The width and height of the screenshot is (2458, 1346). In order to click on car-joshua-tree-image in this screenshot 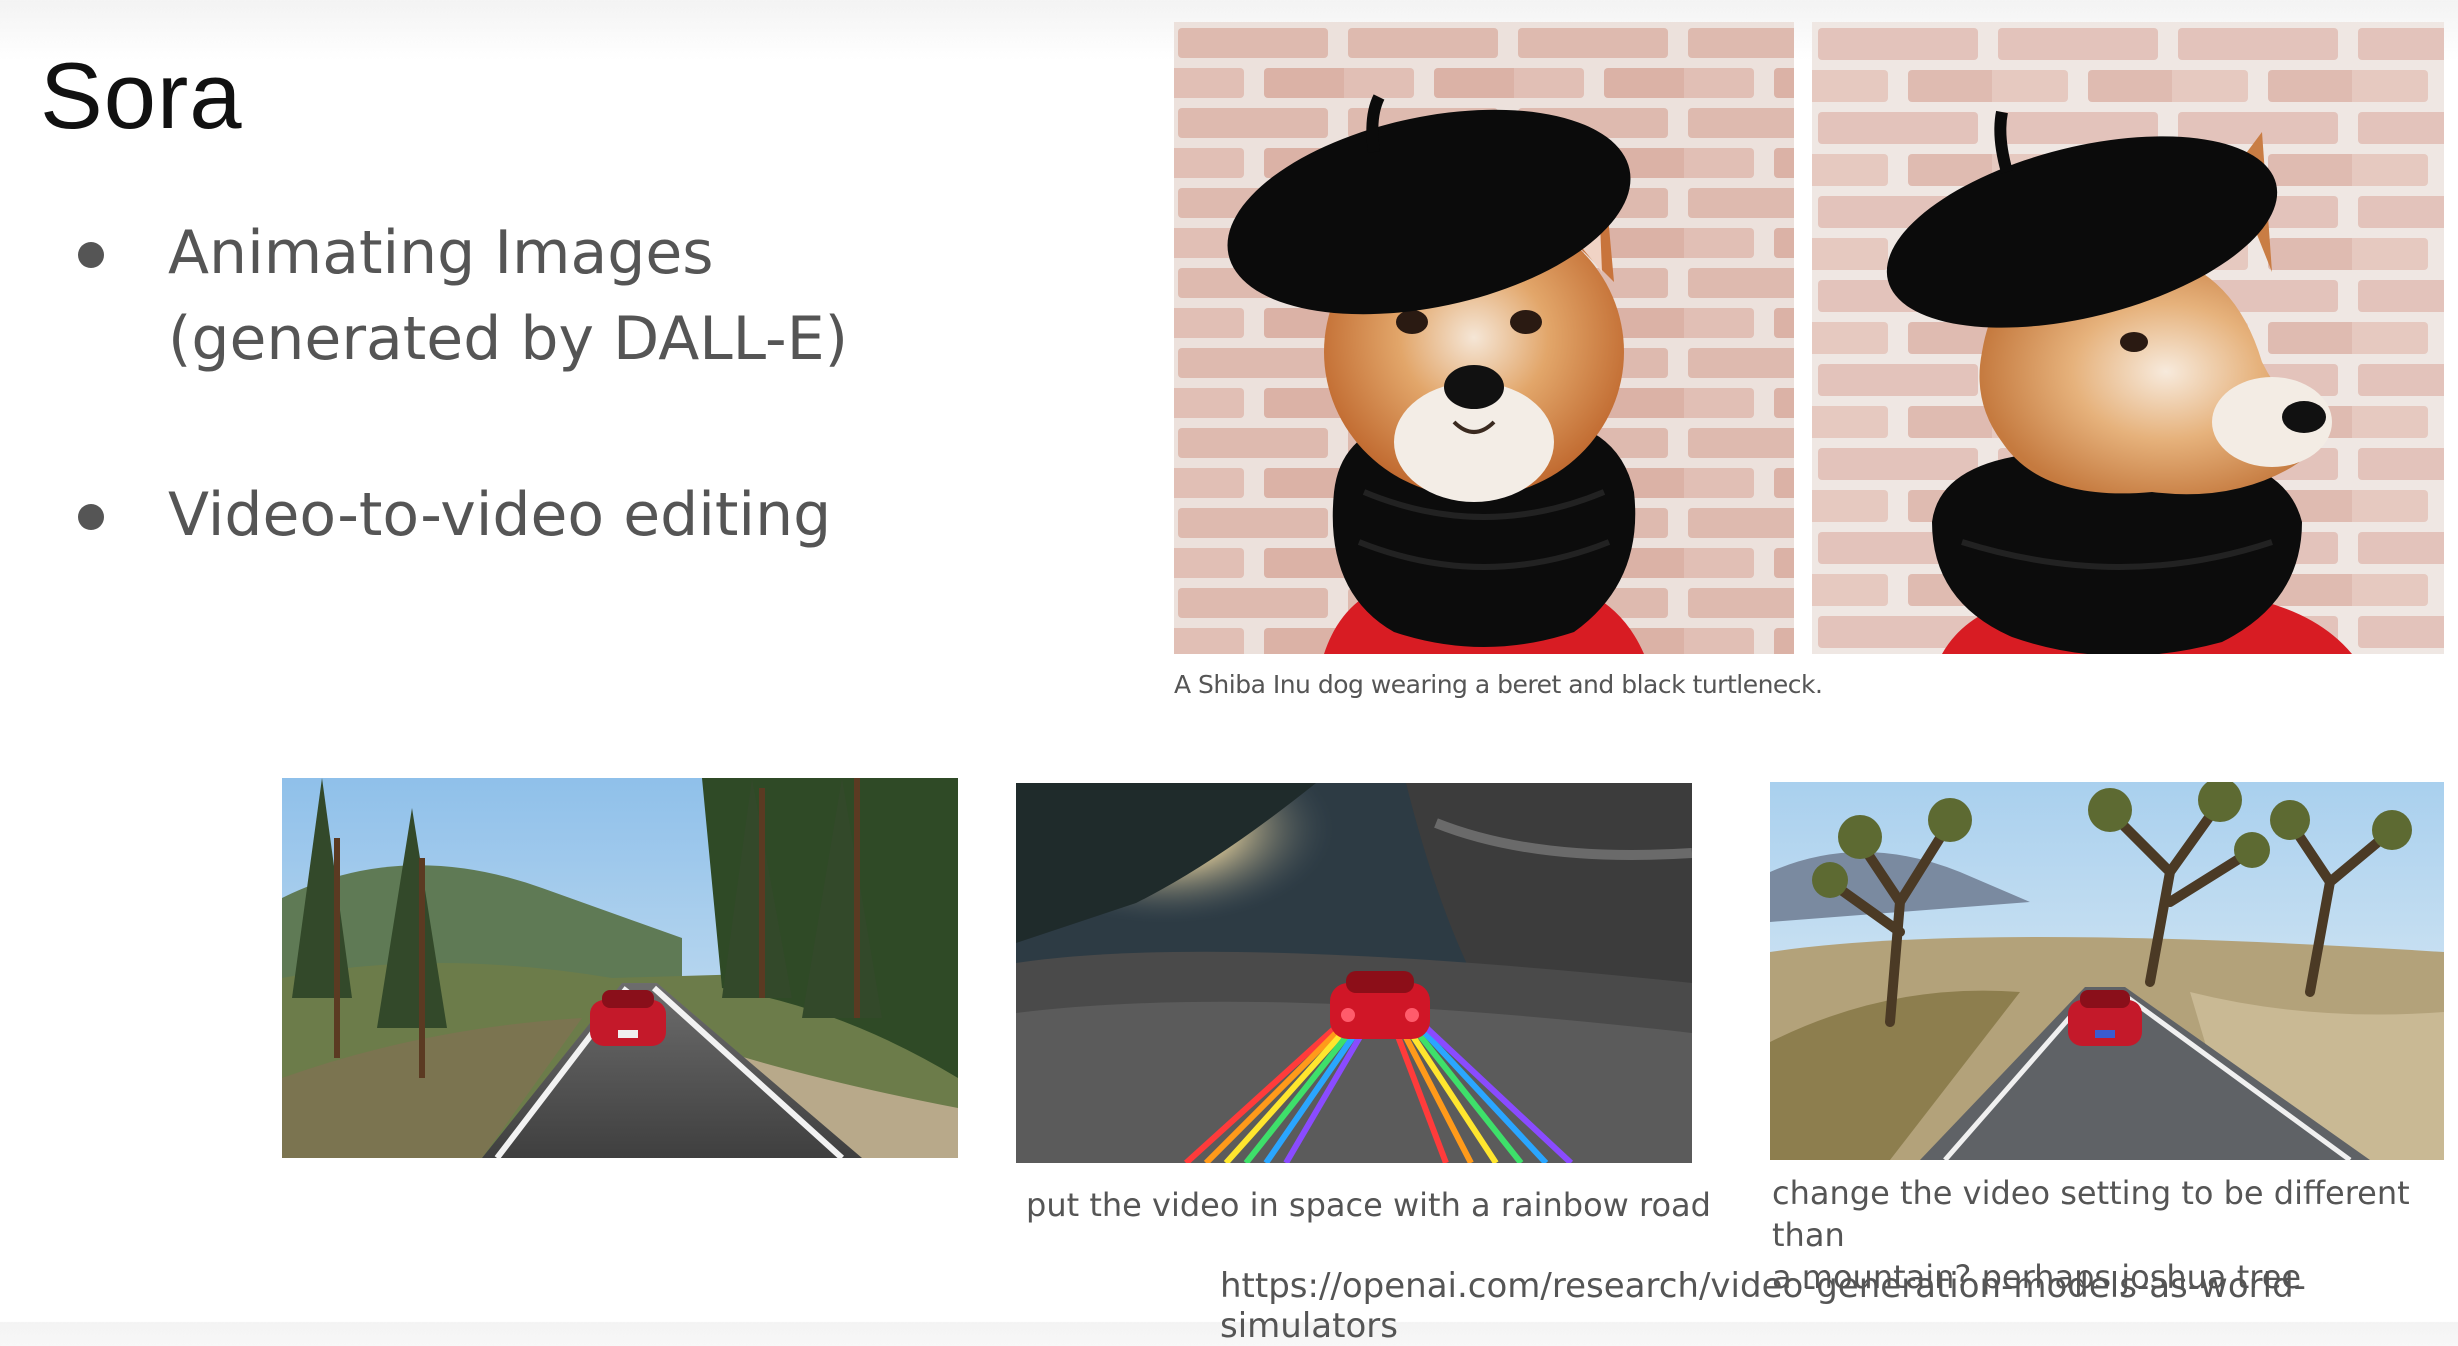, I will do `click(2107, 971)`.